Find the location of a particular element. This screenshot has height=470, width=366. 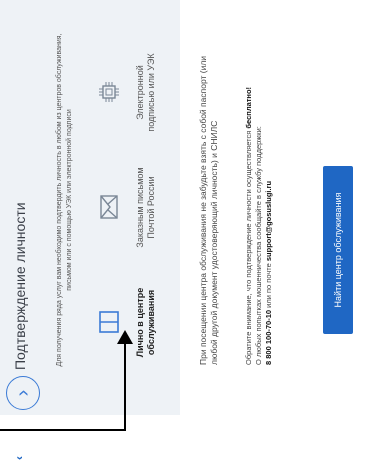

collapse-strip: ‹ is located at coordinates (183, 442).